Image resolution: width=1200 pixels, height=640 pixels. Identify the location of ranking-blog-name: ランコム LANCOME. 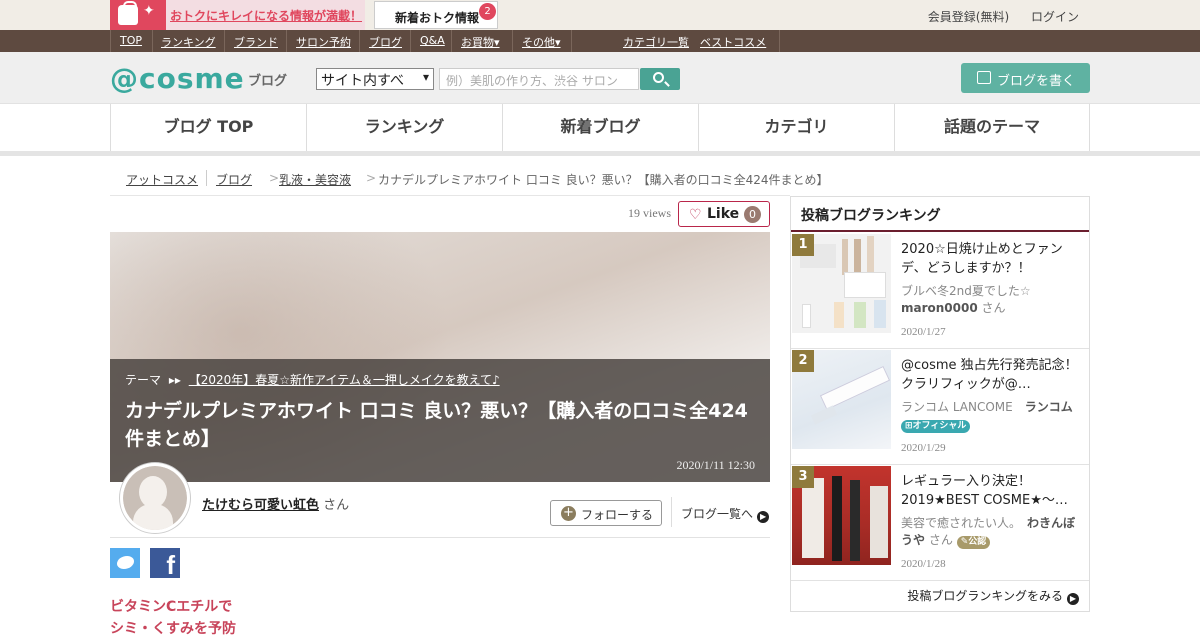
(957, 407).